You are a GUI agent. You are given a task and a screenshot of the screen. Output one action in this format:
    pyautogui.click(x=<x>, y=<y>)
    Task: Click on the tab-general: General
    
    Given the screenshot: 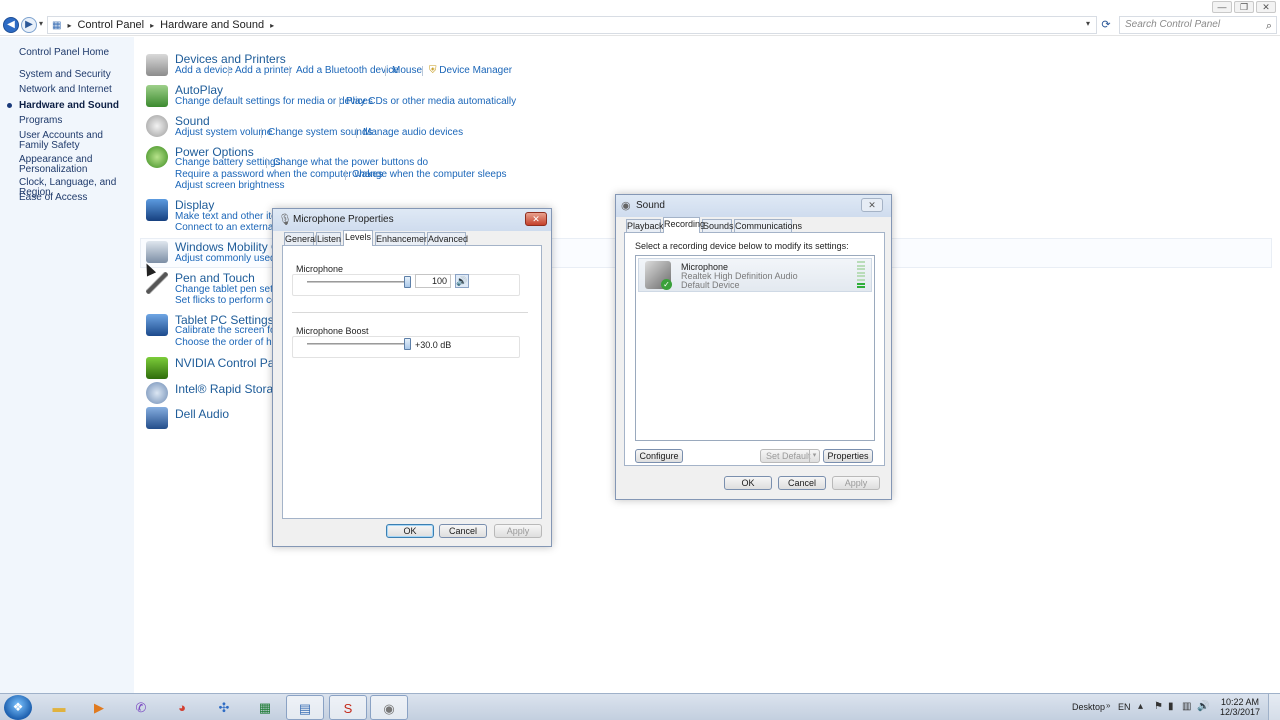 What is the action you would take?
    pyautogui.click(x=300, y=239)
    